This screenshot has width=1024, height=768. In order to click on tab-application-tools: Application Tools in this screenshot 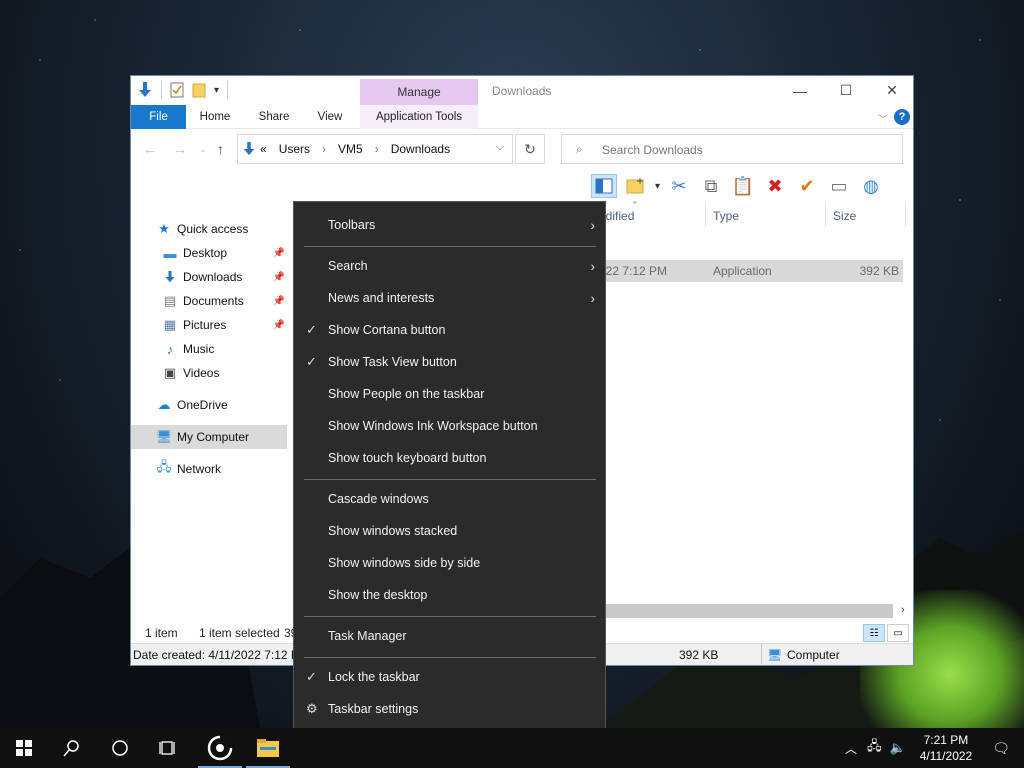, I will do `click(419, 117)`.